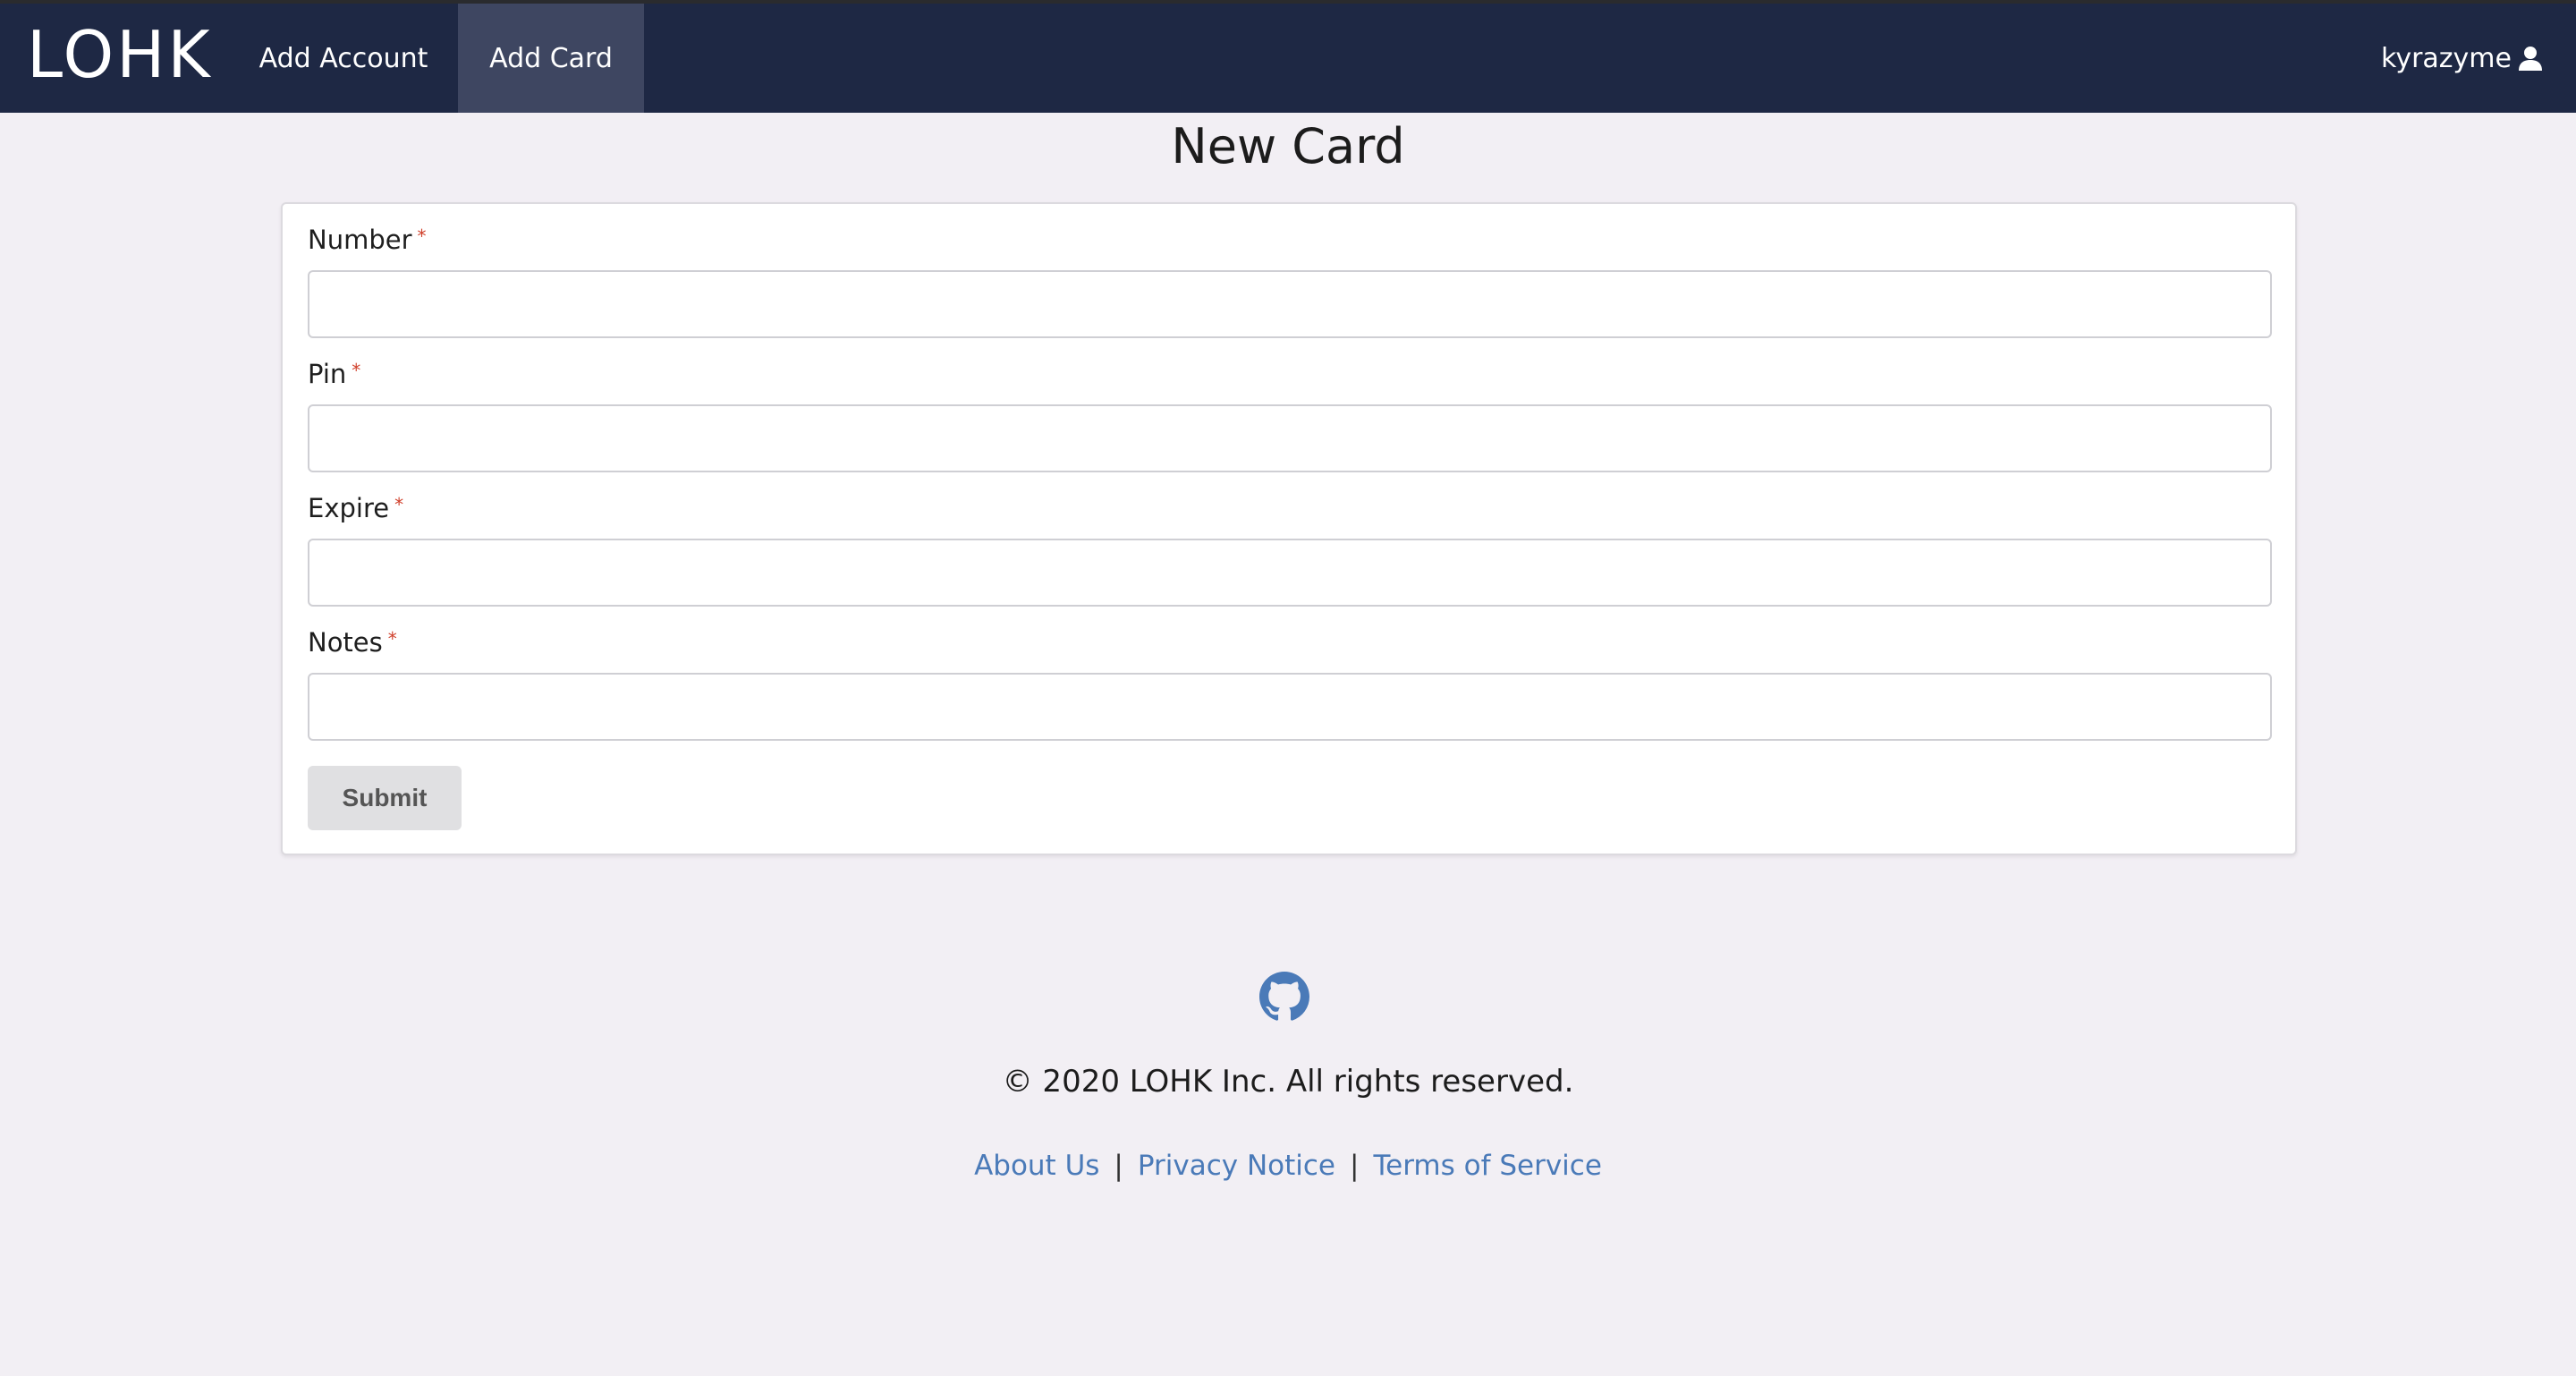 The width and height of the screenshot is (2576, 1376). I want to click on notes-input, so click(1290, 707).